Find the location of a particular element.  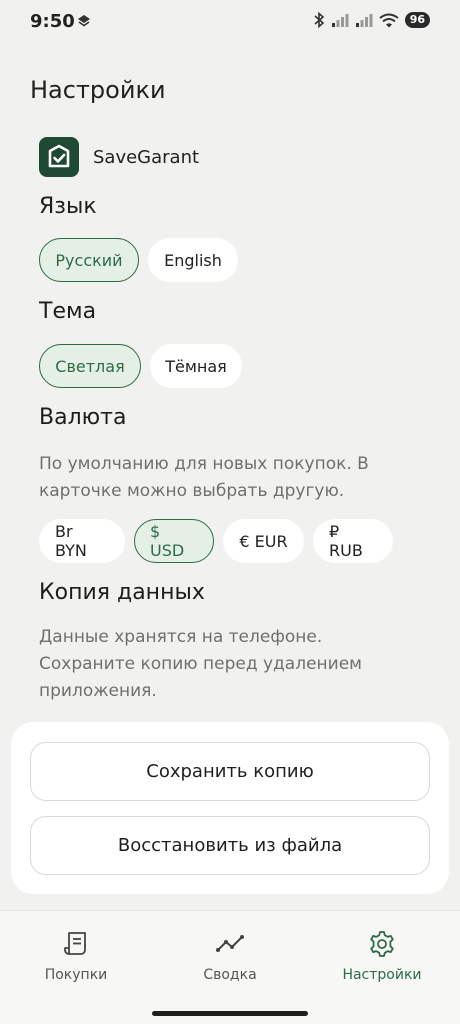

currency-option-usd: $ USD is located at coordinates (174, 541).